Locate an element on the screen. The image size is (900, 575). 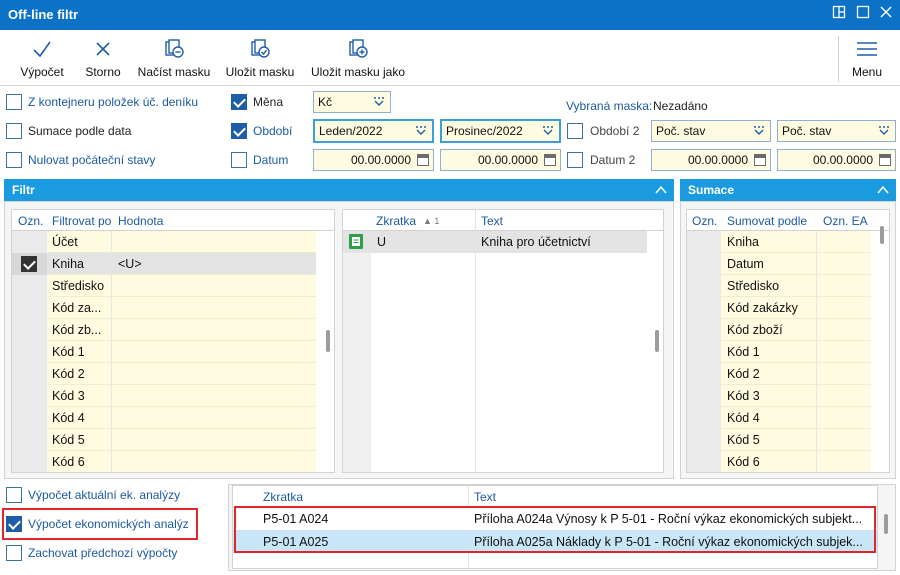
period2-from-select: Poč. stav is located at coordinates (711, 131).